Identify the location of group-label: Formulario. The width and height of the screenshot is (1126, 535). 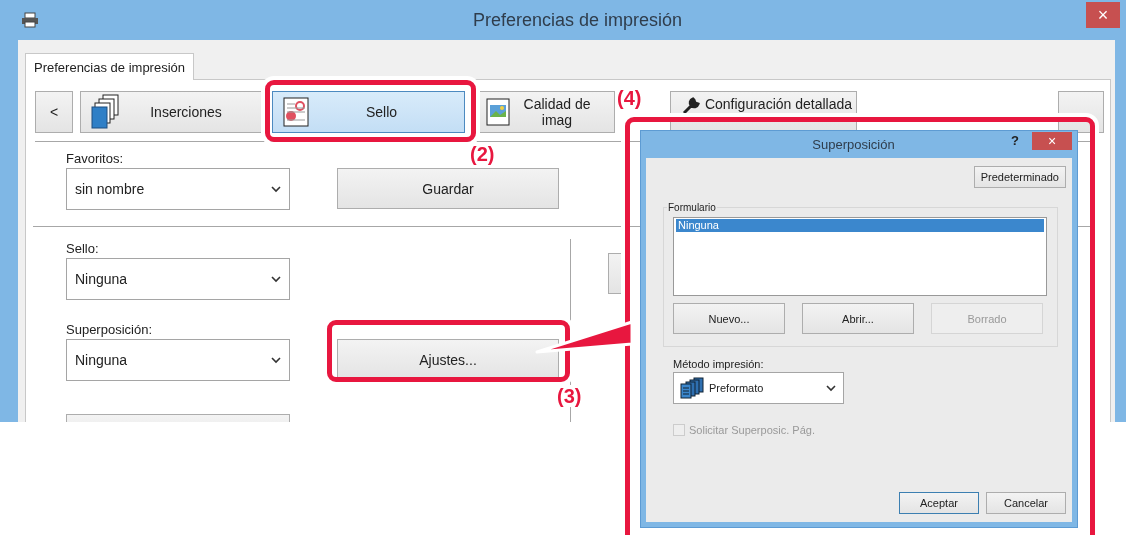
(692, 207).